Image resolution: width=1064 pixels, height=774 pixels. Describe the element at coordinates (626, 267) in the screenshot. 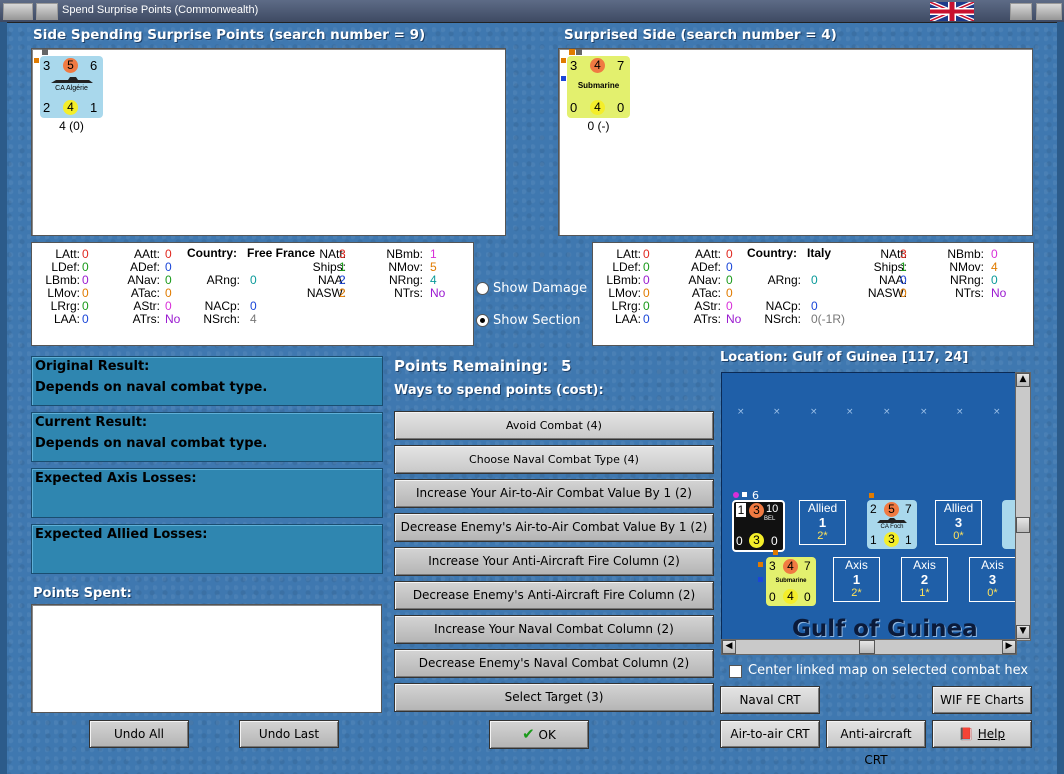

I see `stat-label: LDef:` at that location.